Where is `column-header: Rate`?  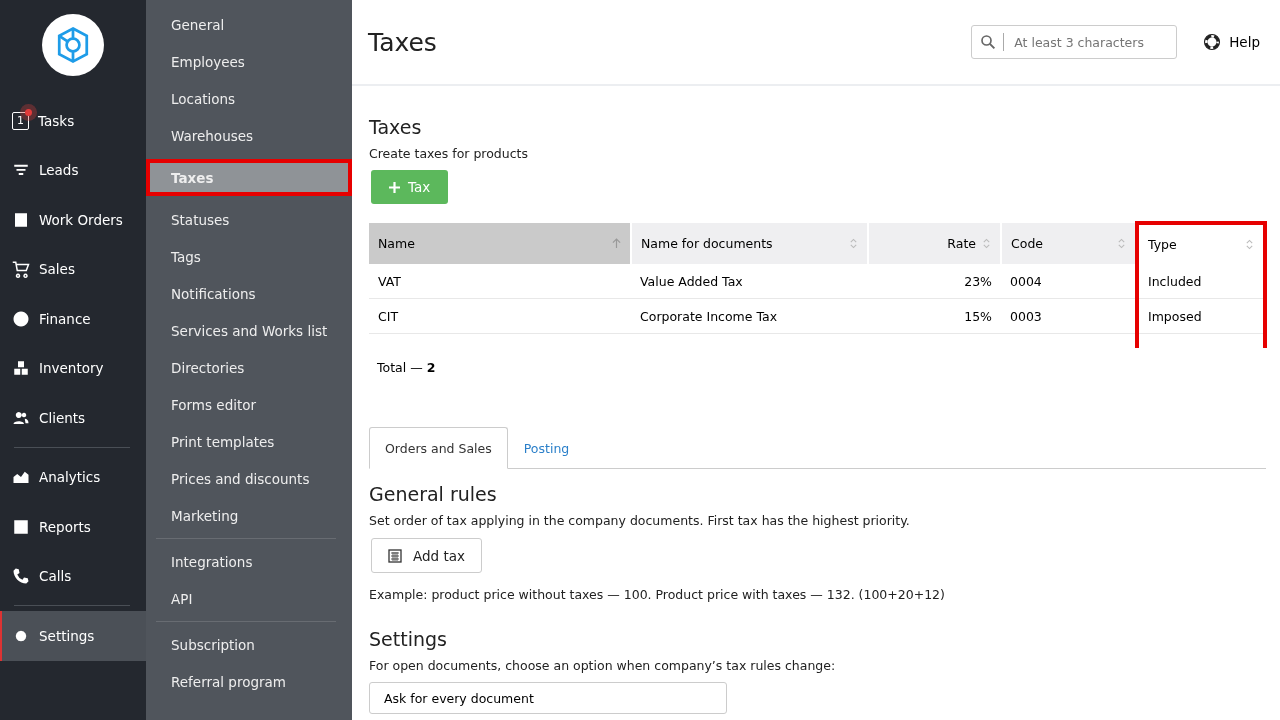 column-header: Rate is located at coordinates (934, 243).